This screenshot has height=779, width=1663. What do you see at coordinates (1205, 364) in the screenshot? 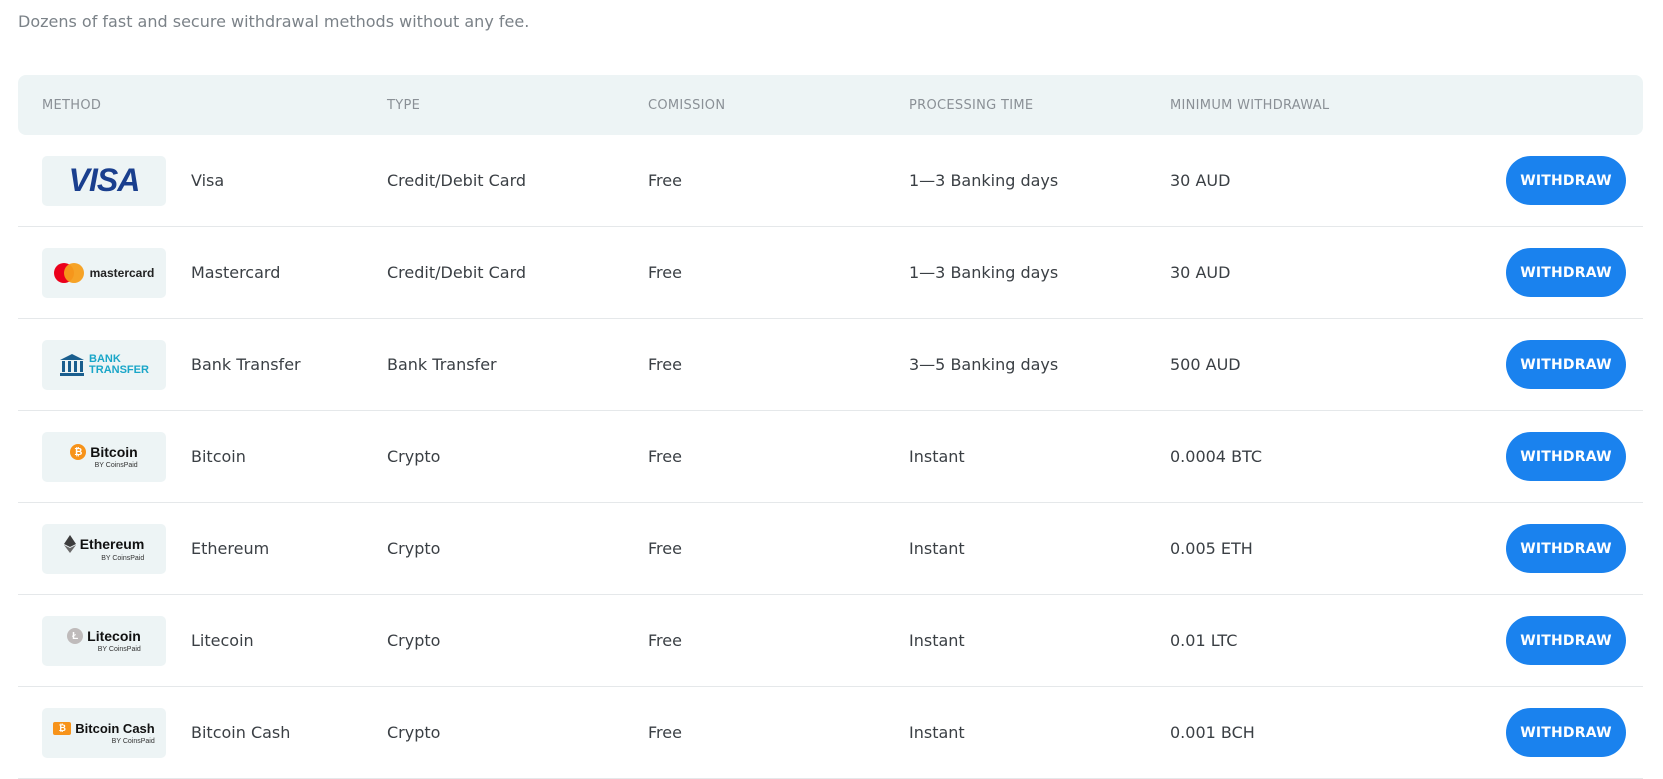
I see `method-minimum: 500 AUD` at bounding box center [1205, 364].